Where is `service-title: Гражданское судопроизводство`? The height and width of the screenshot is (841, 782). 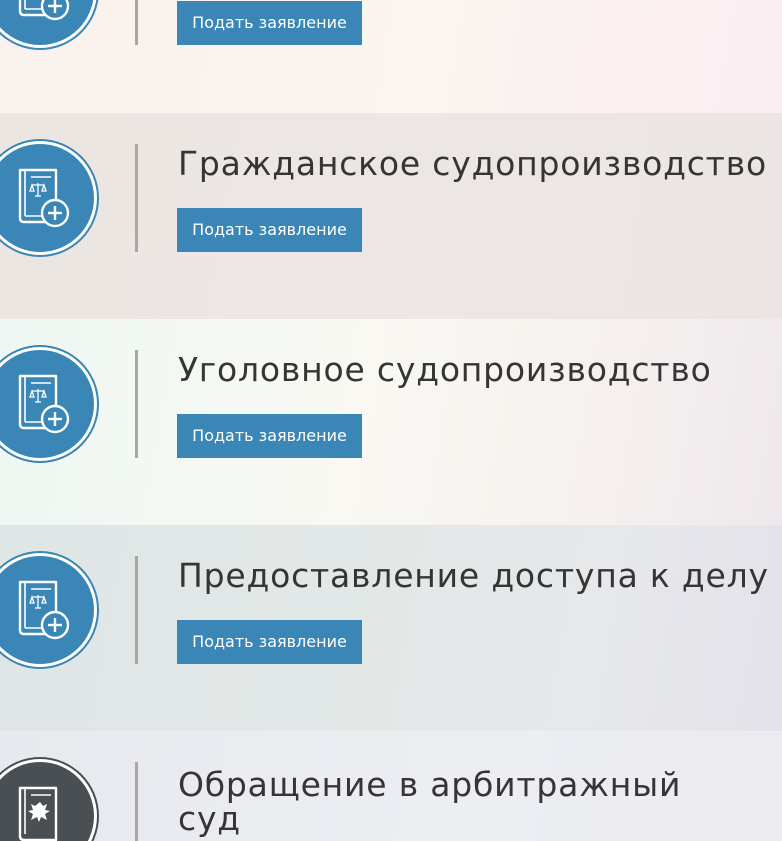
service-title: Гражданское судопроизводство is located at coordinates (472, 163).